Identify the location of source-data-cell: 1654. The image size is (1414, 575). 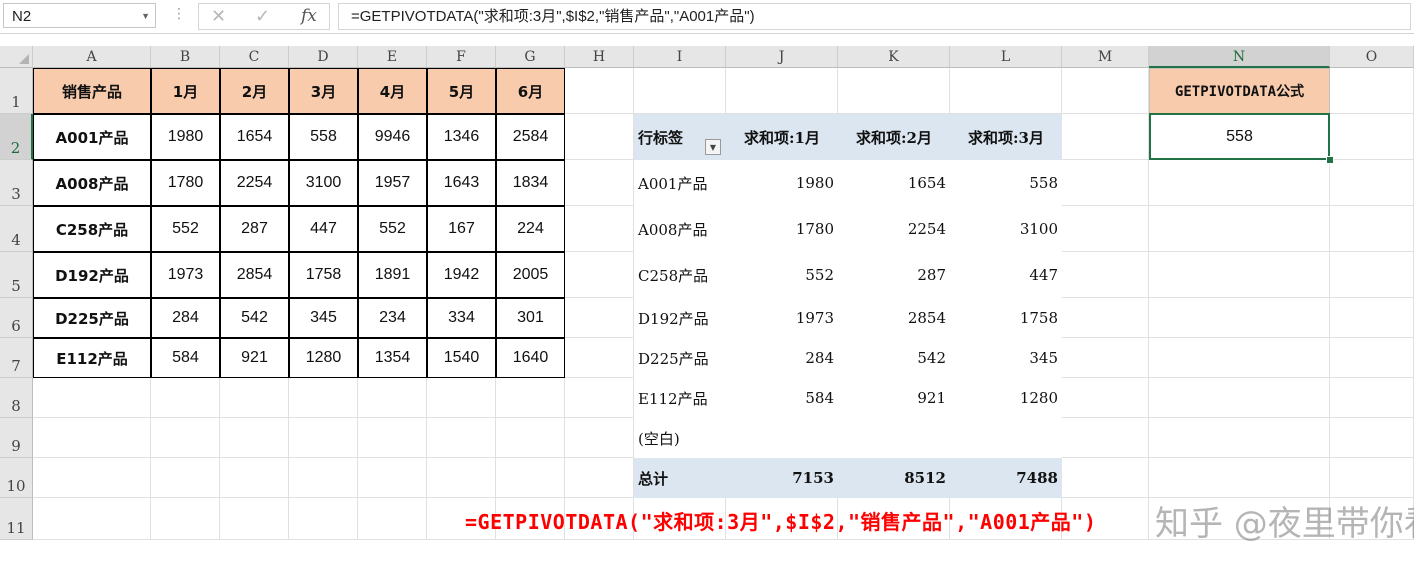
(254, 137).